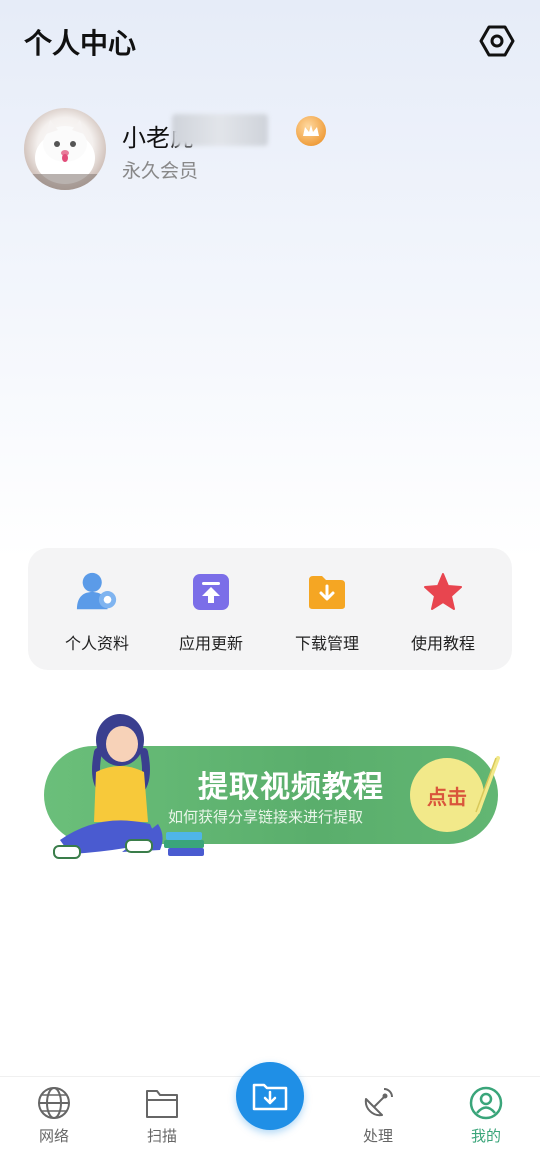 This screenshot has height=1152, width=540. What do you see at coordinates (220, 130) in the screenshot?
I see `username-redaction` at bounding box center [220, 130].